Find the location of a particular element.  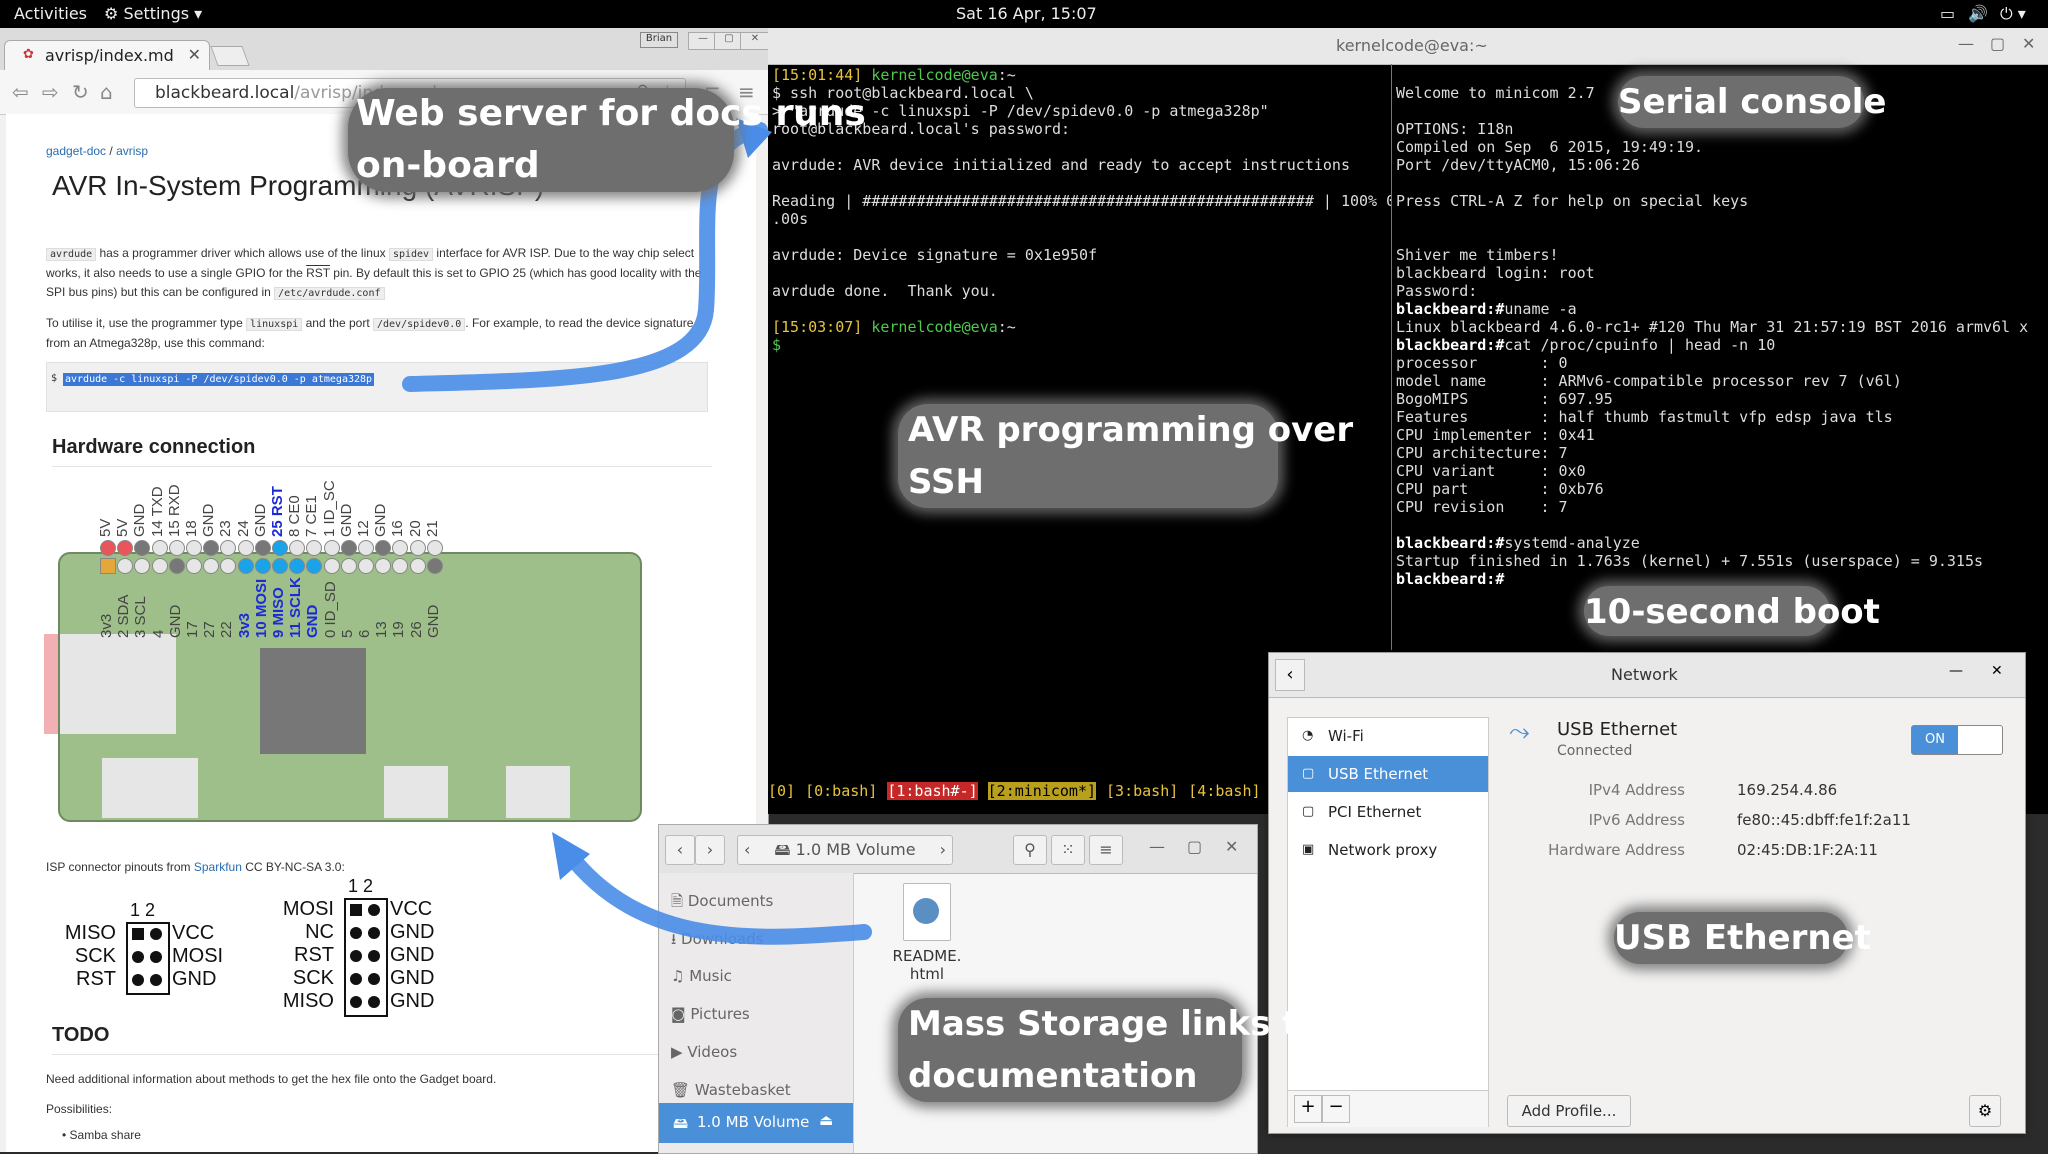

callout-web-server: Web server for docs runs on-board is located at coordinates (607, 140).